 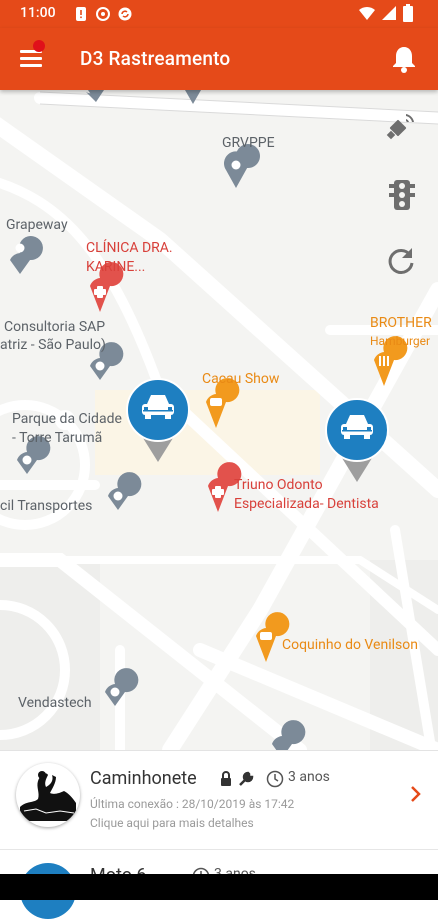 What do you see at coordinates (46, 506) in the screenshot?
I see `place-label: cil Transportes` at bounding box center [46, 506].